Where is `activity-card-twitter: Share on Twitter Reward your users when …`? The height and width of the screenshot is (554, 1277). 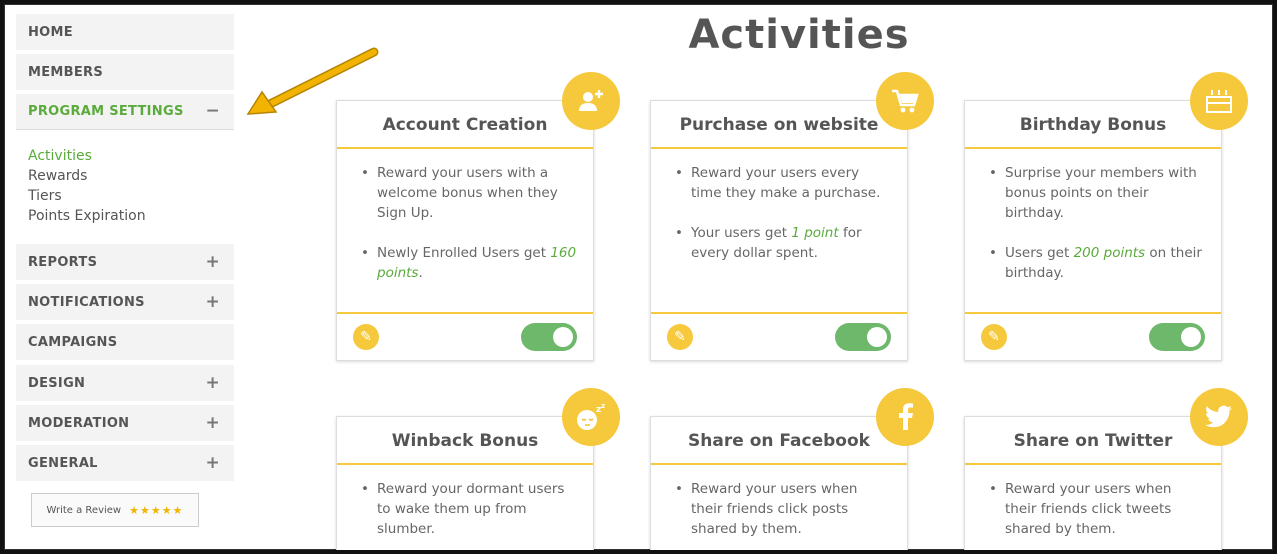
activity-card-twitter: Share on Twitter Reward your users when … is located at coordinates (1093, 483).